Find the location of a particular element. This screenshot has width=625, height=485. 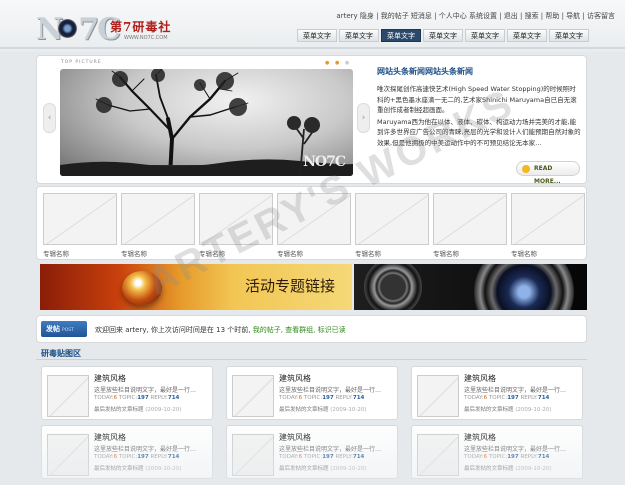

post-button: 发帖 POST is located at coordinates (64, 329).